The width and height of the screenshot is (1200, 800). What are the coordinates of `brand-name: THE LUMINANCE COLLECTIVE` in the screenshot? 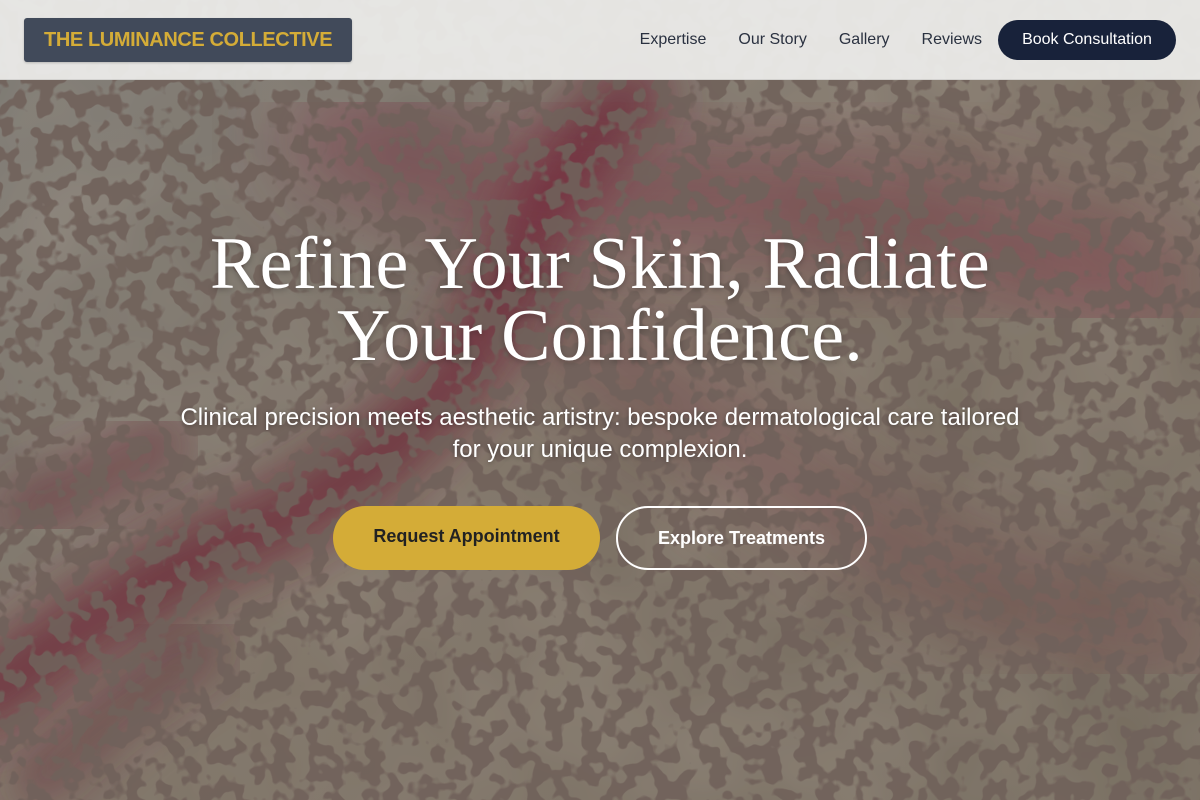 It's located at (188, 39).